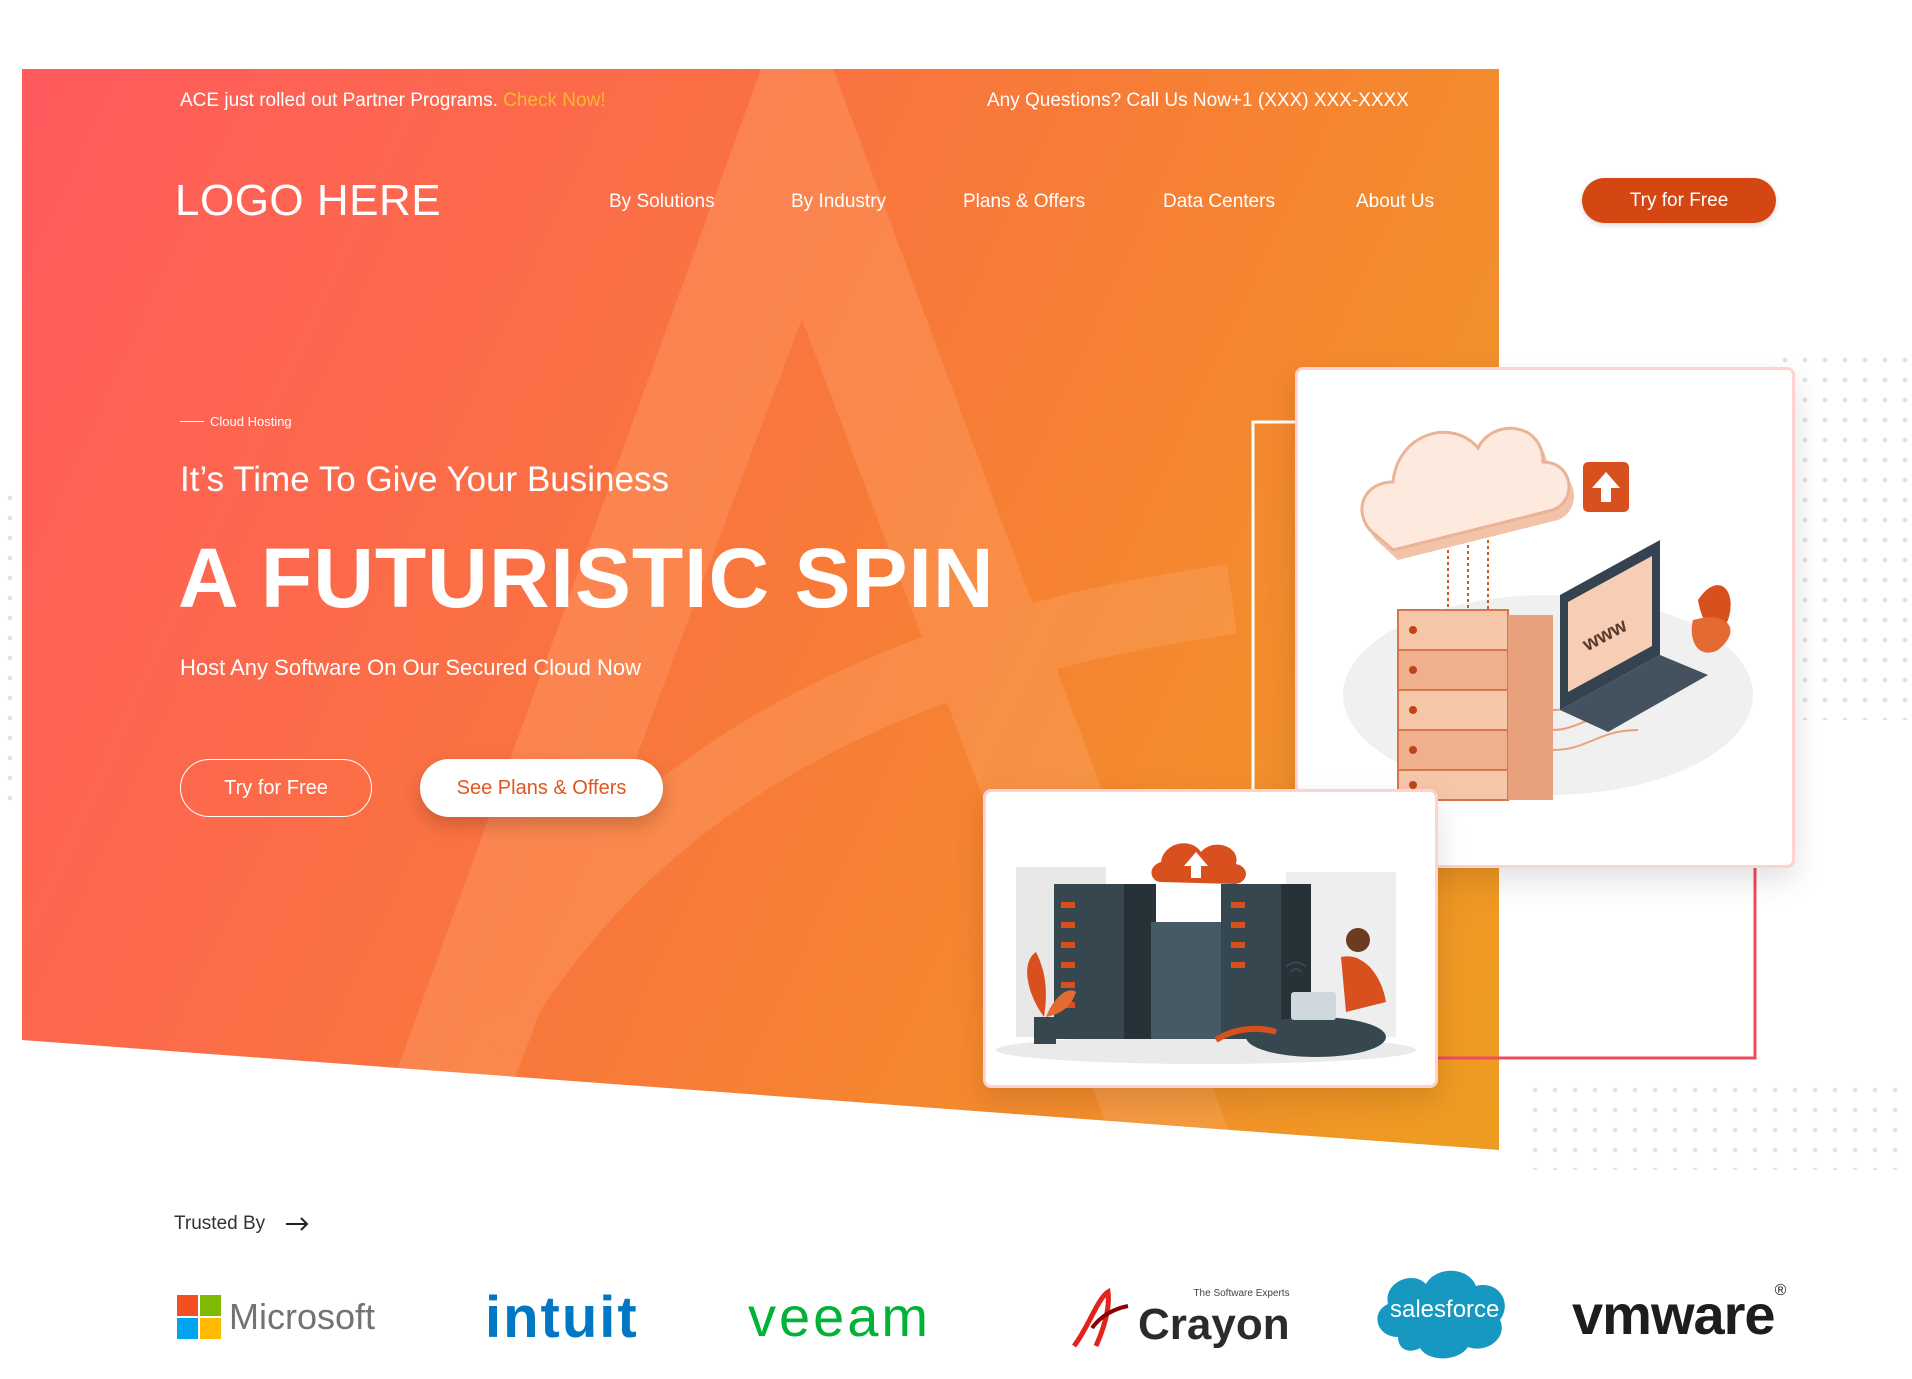 This screenshot has width=1912, height=1379. What do you see at coordinates (1024, 202) in the screenshot?
I see `nav-plans-offers: Plans & Offers` at bounding box center [1024, 202].